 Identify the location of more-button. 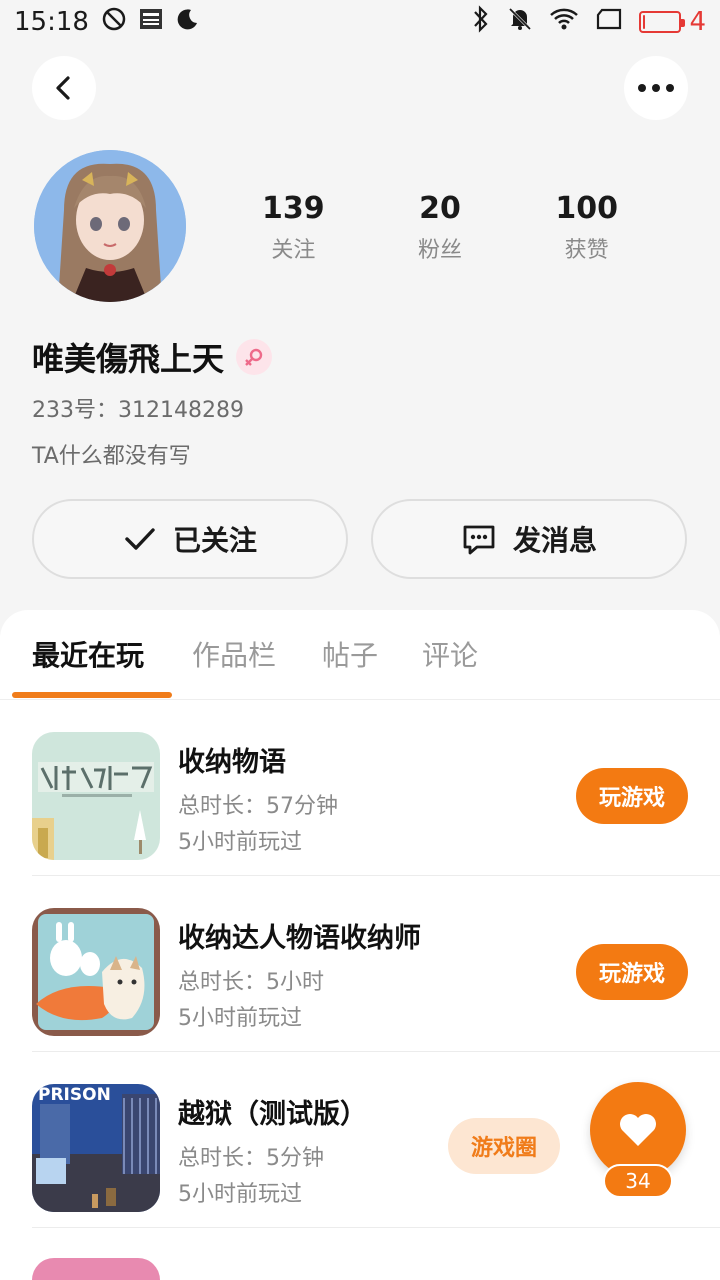
(656, 88).